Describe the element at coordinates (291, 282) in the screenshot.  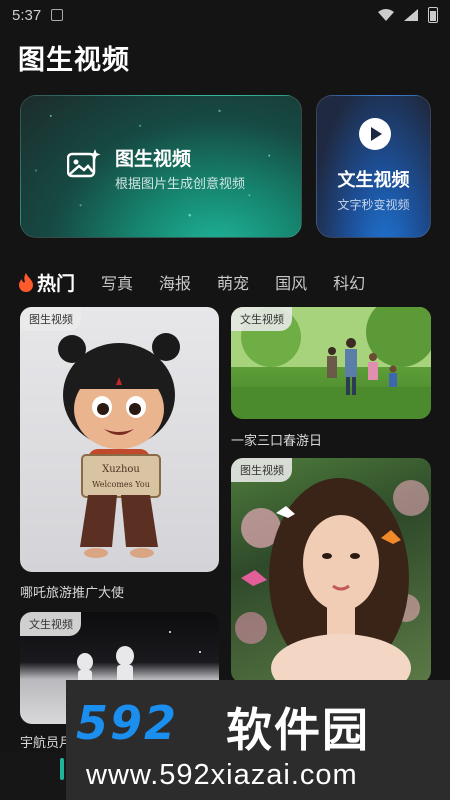
I see `tab-guofeng: 国风` at that location.